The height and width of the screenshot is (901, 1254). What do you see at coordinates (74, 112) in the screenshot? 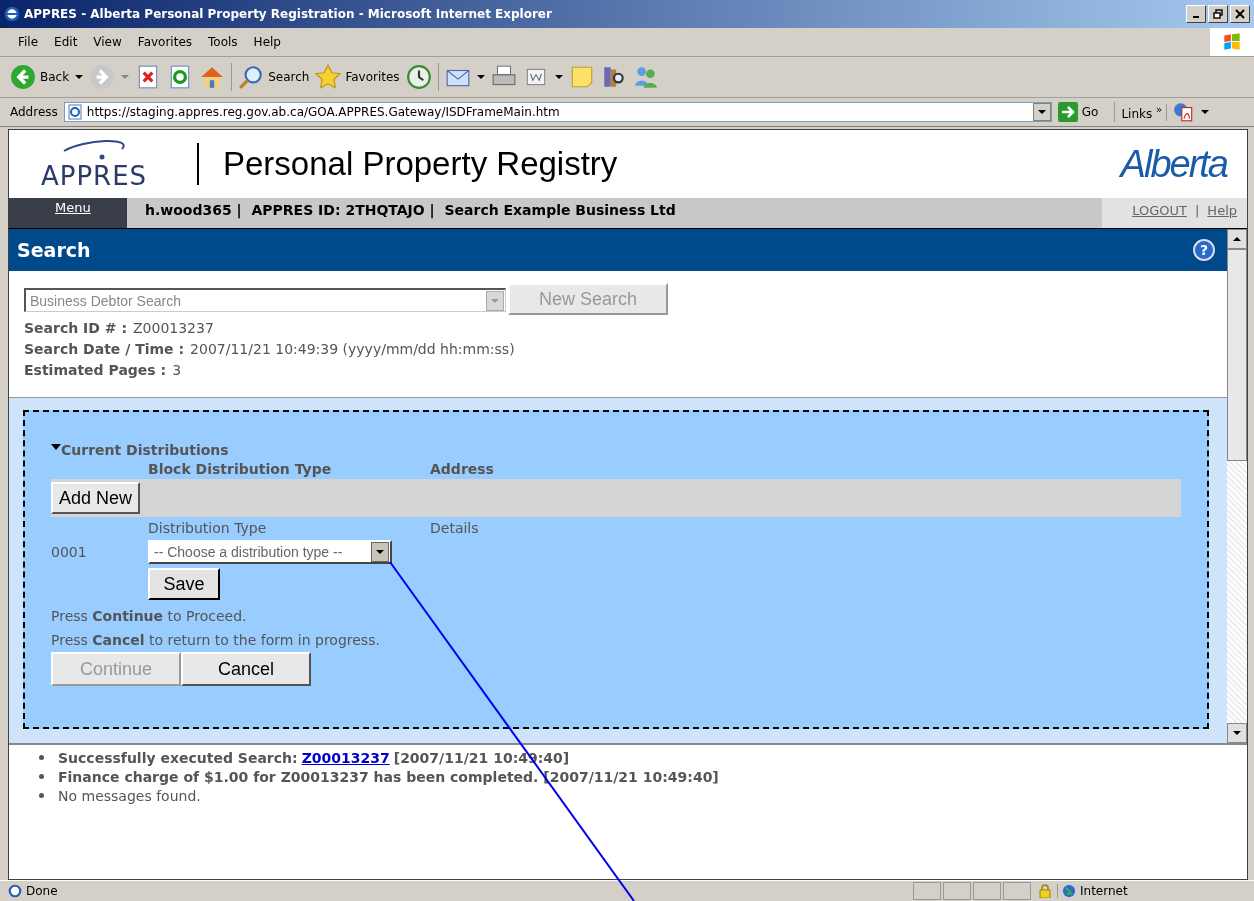
I see `page-icon` at bounding box center [74, 112].